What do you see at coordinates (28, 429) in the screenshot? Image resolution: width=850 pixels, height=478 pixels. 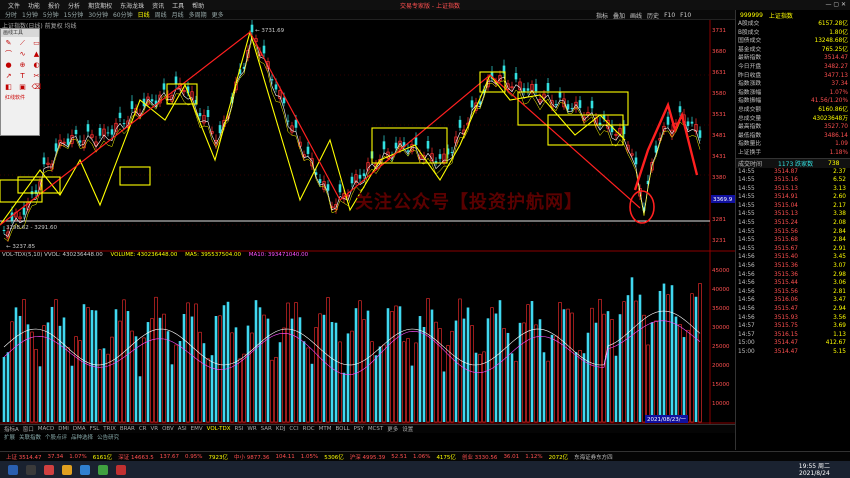 I see `indicator-tab: 窗口` at bounding box center [28, 429].